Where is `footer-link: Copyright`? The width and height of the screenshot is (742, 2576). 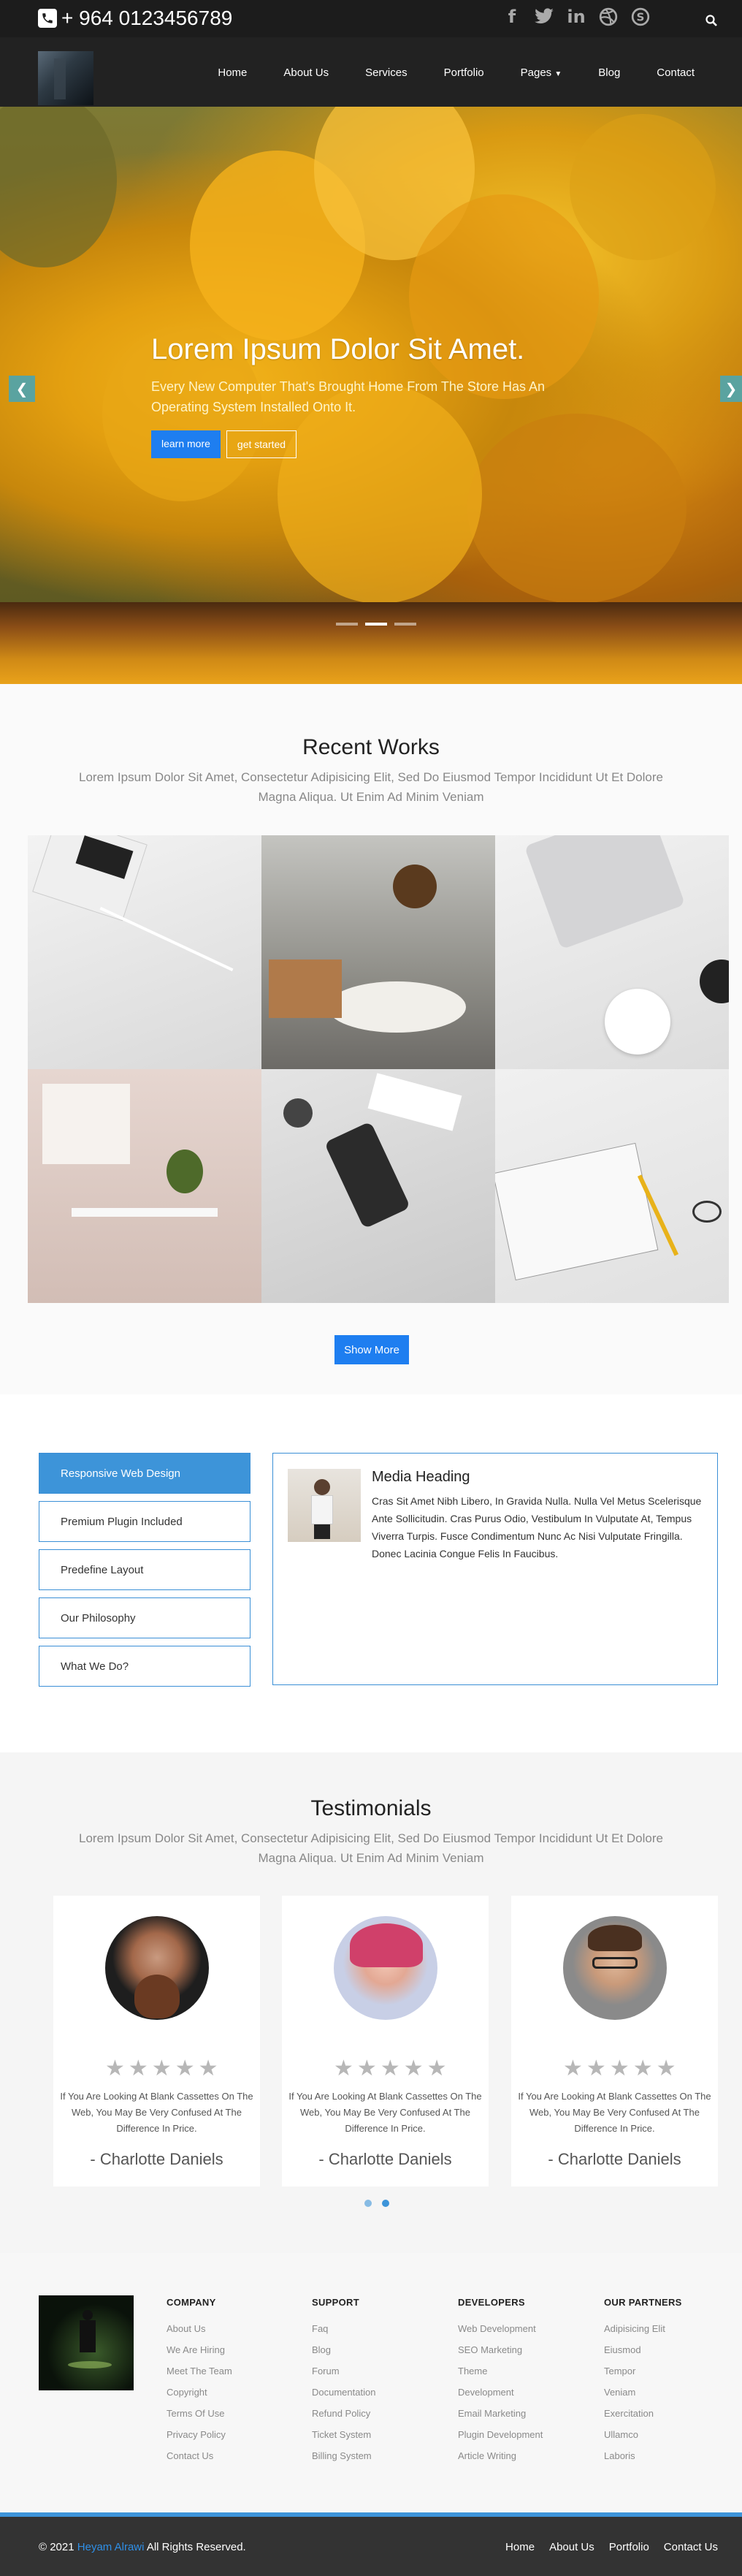
footer-link: Copyright is located at coordinates (199, 2392).